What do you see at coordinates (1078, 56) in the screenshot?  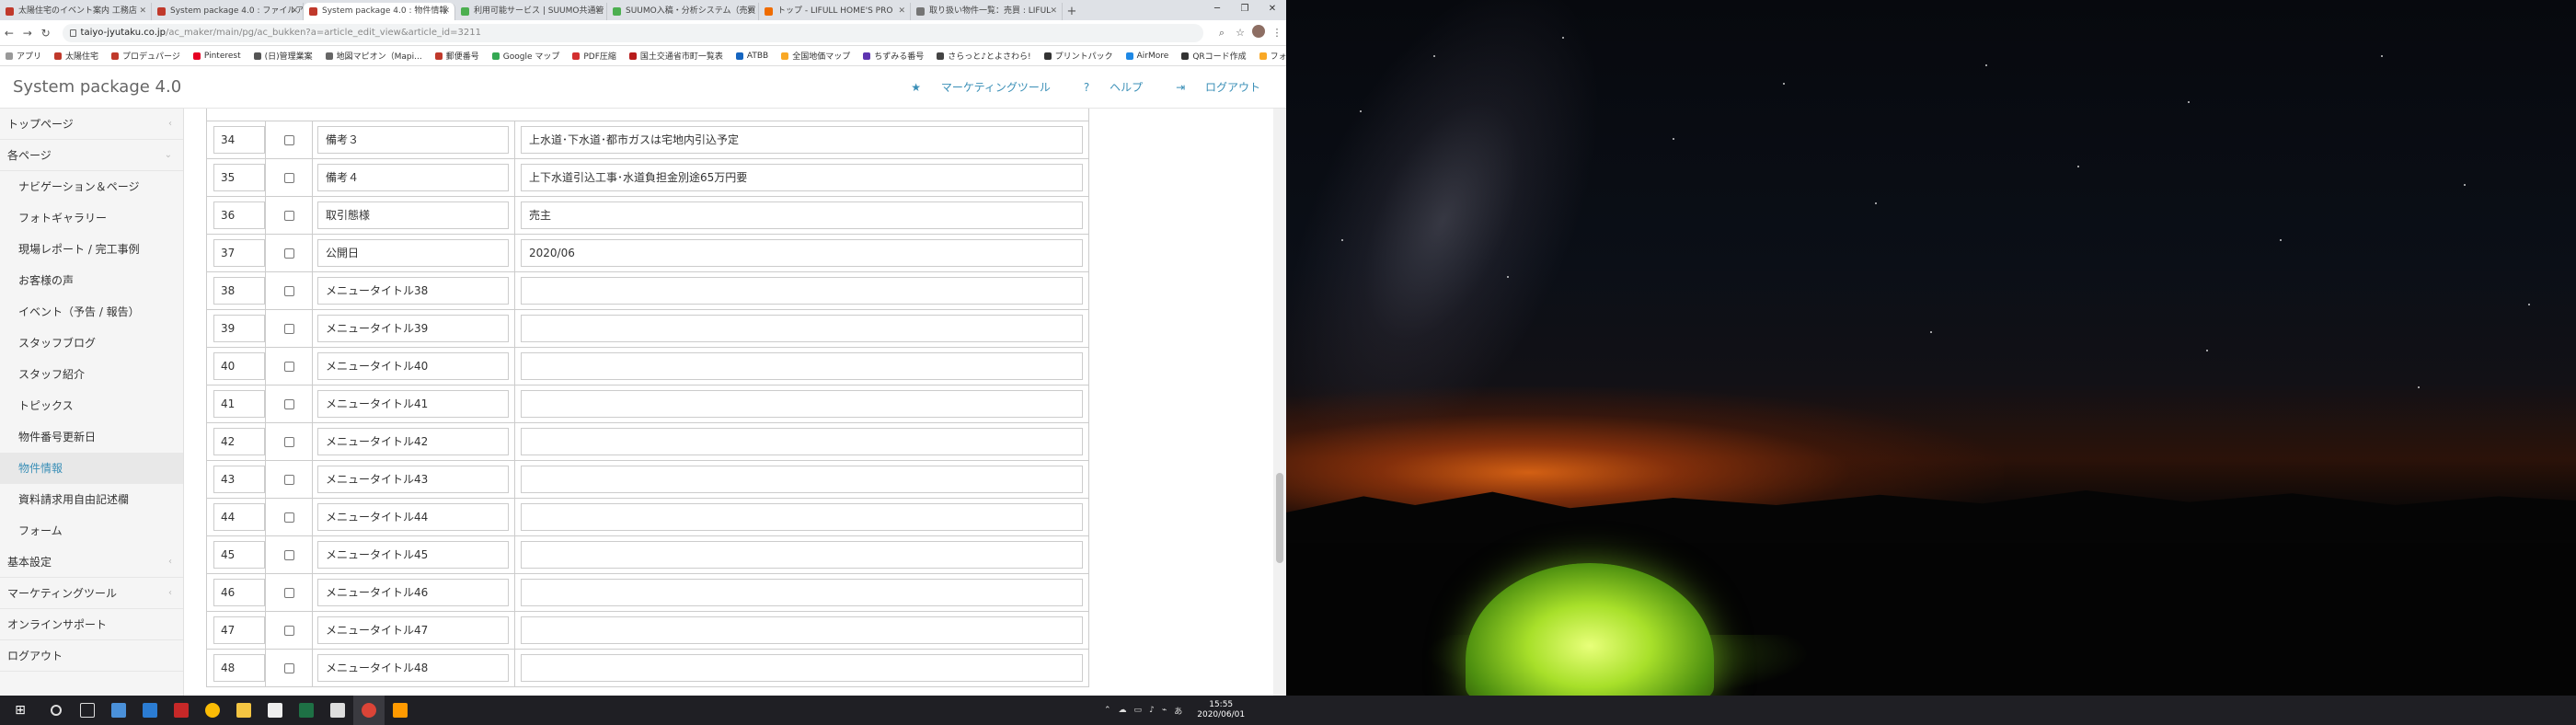 I see `bookmark-item: プリントパック` at bounding box center [1078, 56].